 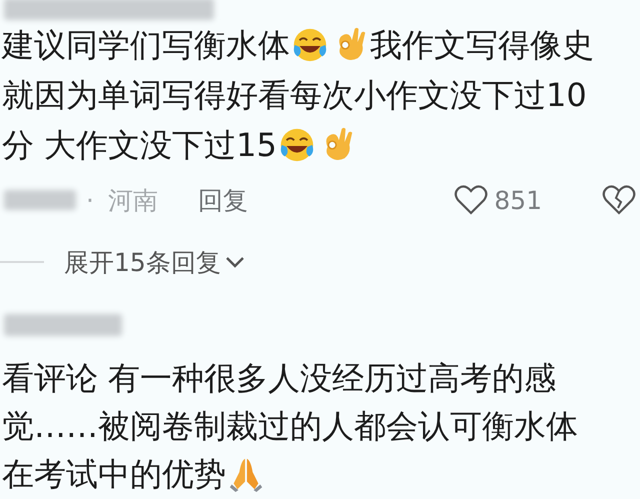 I want to click on comment-text: 分 大作文没下过15, so click(x=139, y=145).